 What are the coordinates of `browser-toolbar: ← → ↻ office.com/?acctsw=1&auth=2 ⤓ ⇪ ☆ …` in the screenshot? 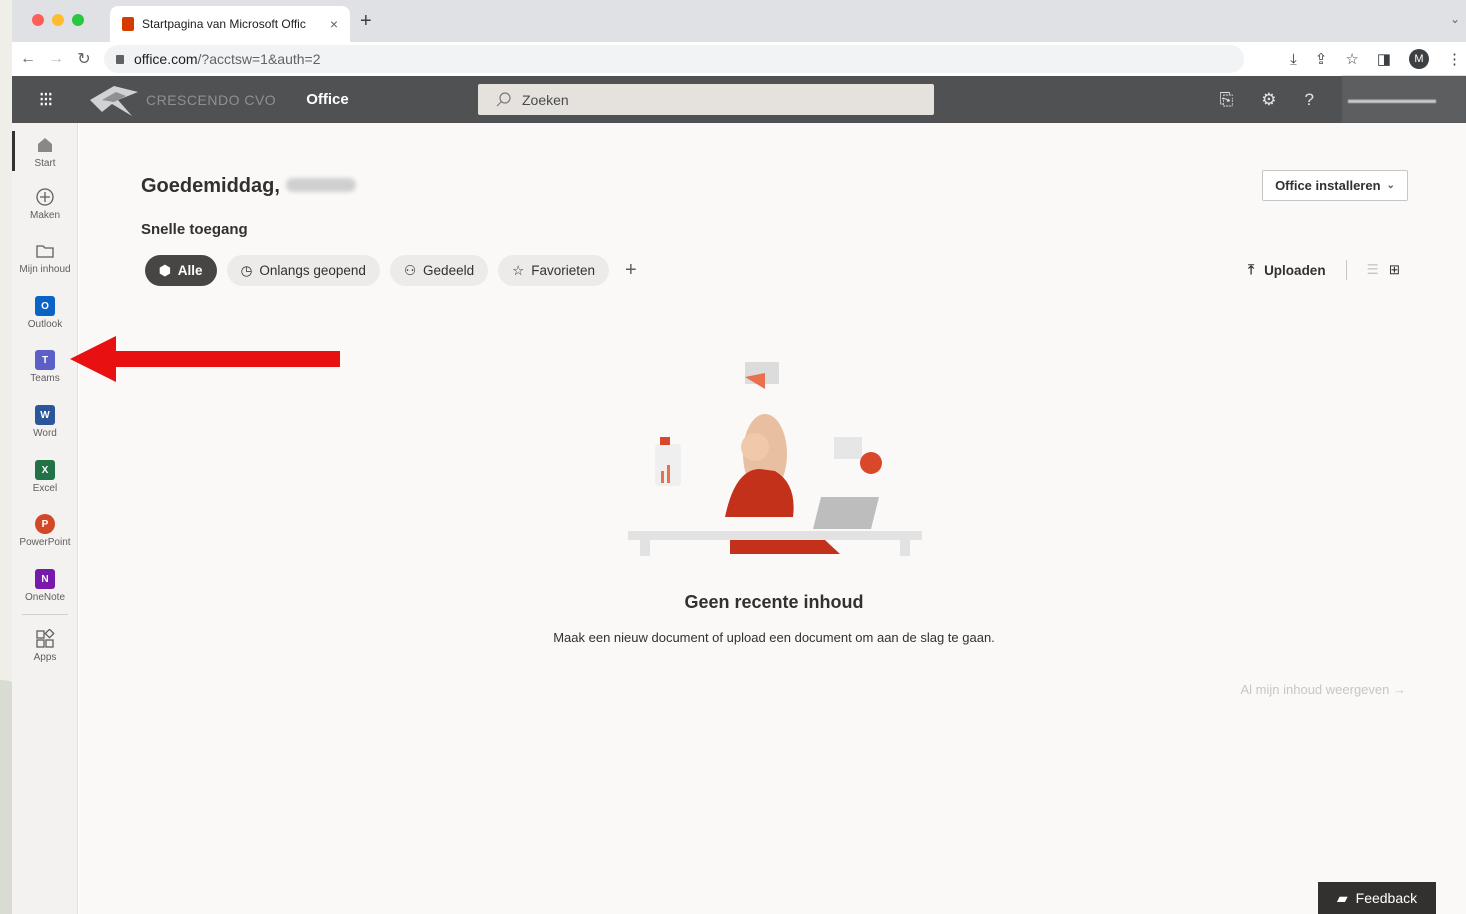 It's located at (739, 59).